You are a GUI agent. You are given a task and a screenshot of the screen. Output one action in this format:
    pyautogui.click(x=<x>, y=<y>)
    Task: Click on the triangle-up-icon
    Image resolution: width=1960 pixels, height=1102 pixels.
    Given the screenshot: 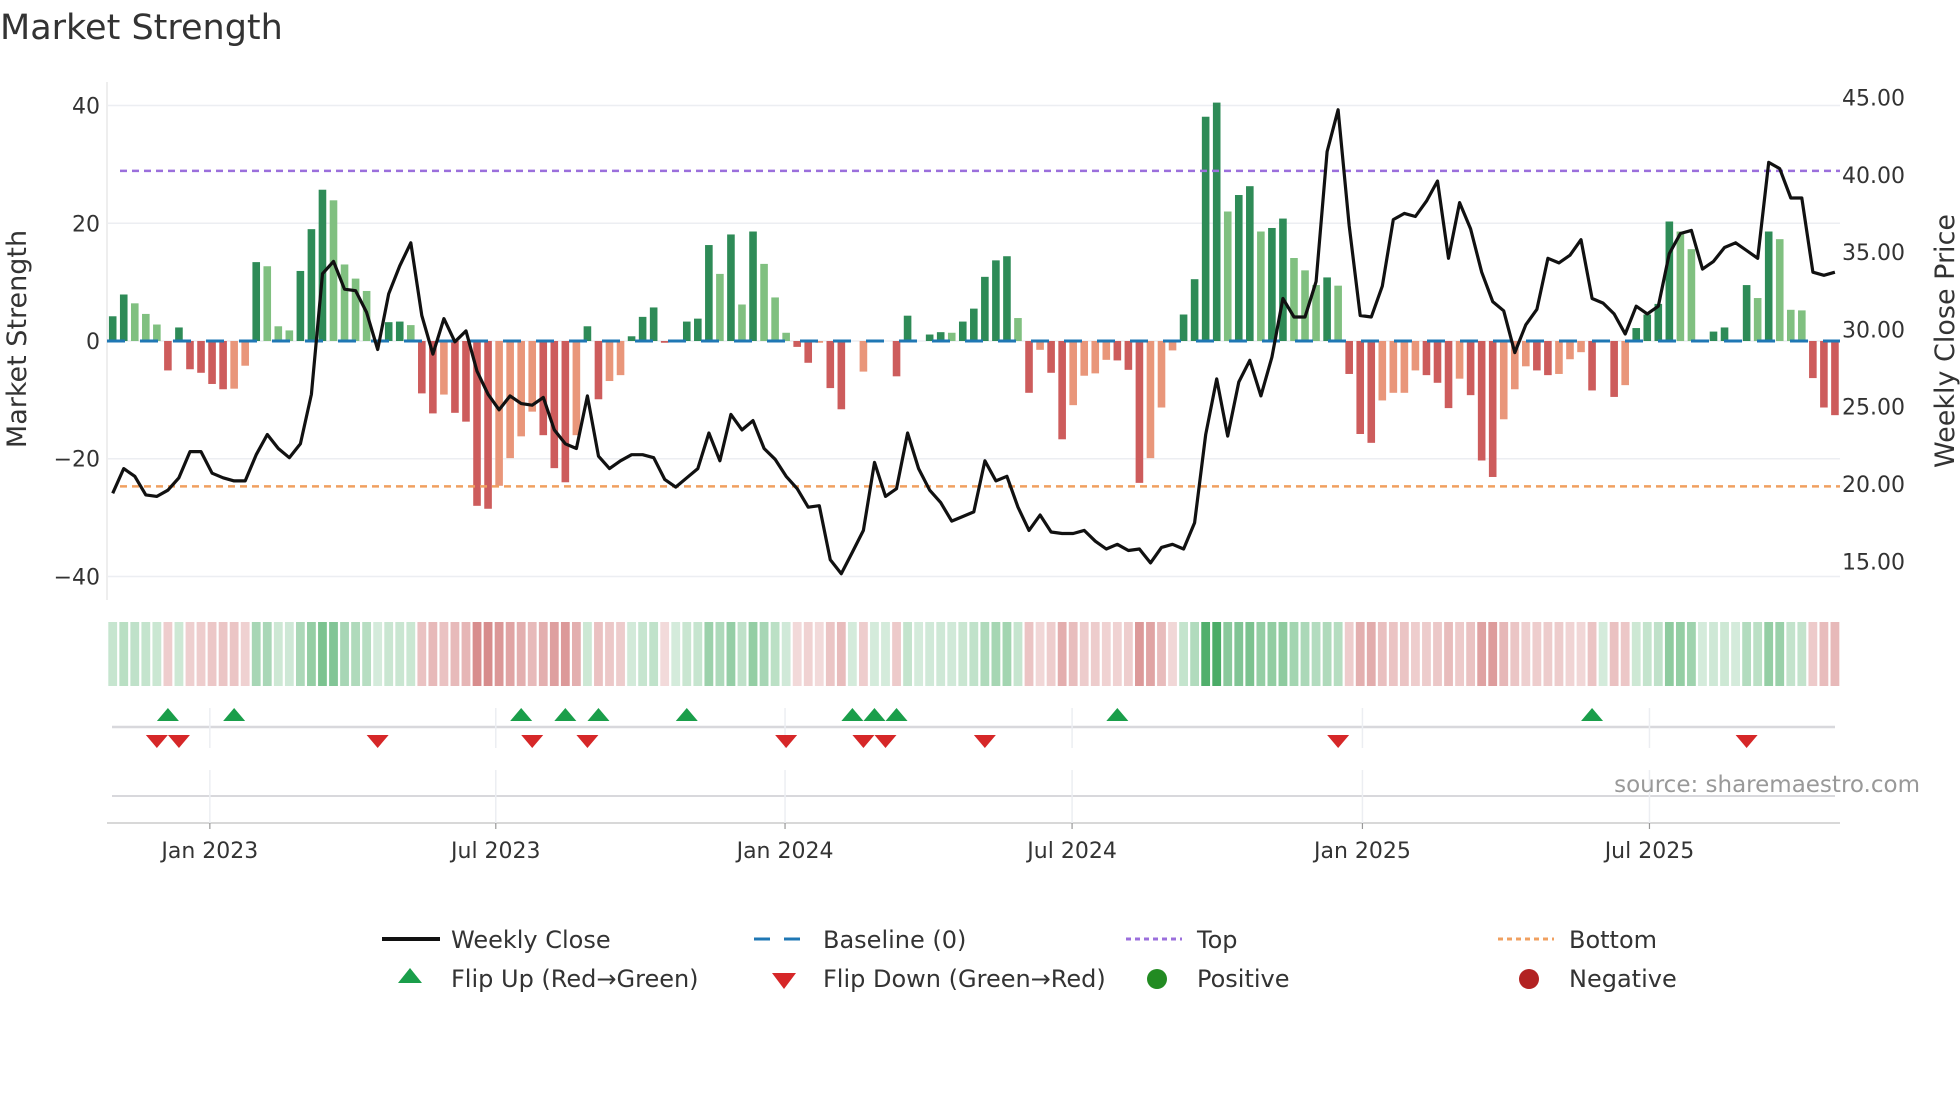 What is the action you would take?
    pyautogui.click(x=410, y=975)
    